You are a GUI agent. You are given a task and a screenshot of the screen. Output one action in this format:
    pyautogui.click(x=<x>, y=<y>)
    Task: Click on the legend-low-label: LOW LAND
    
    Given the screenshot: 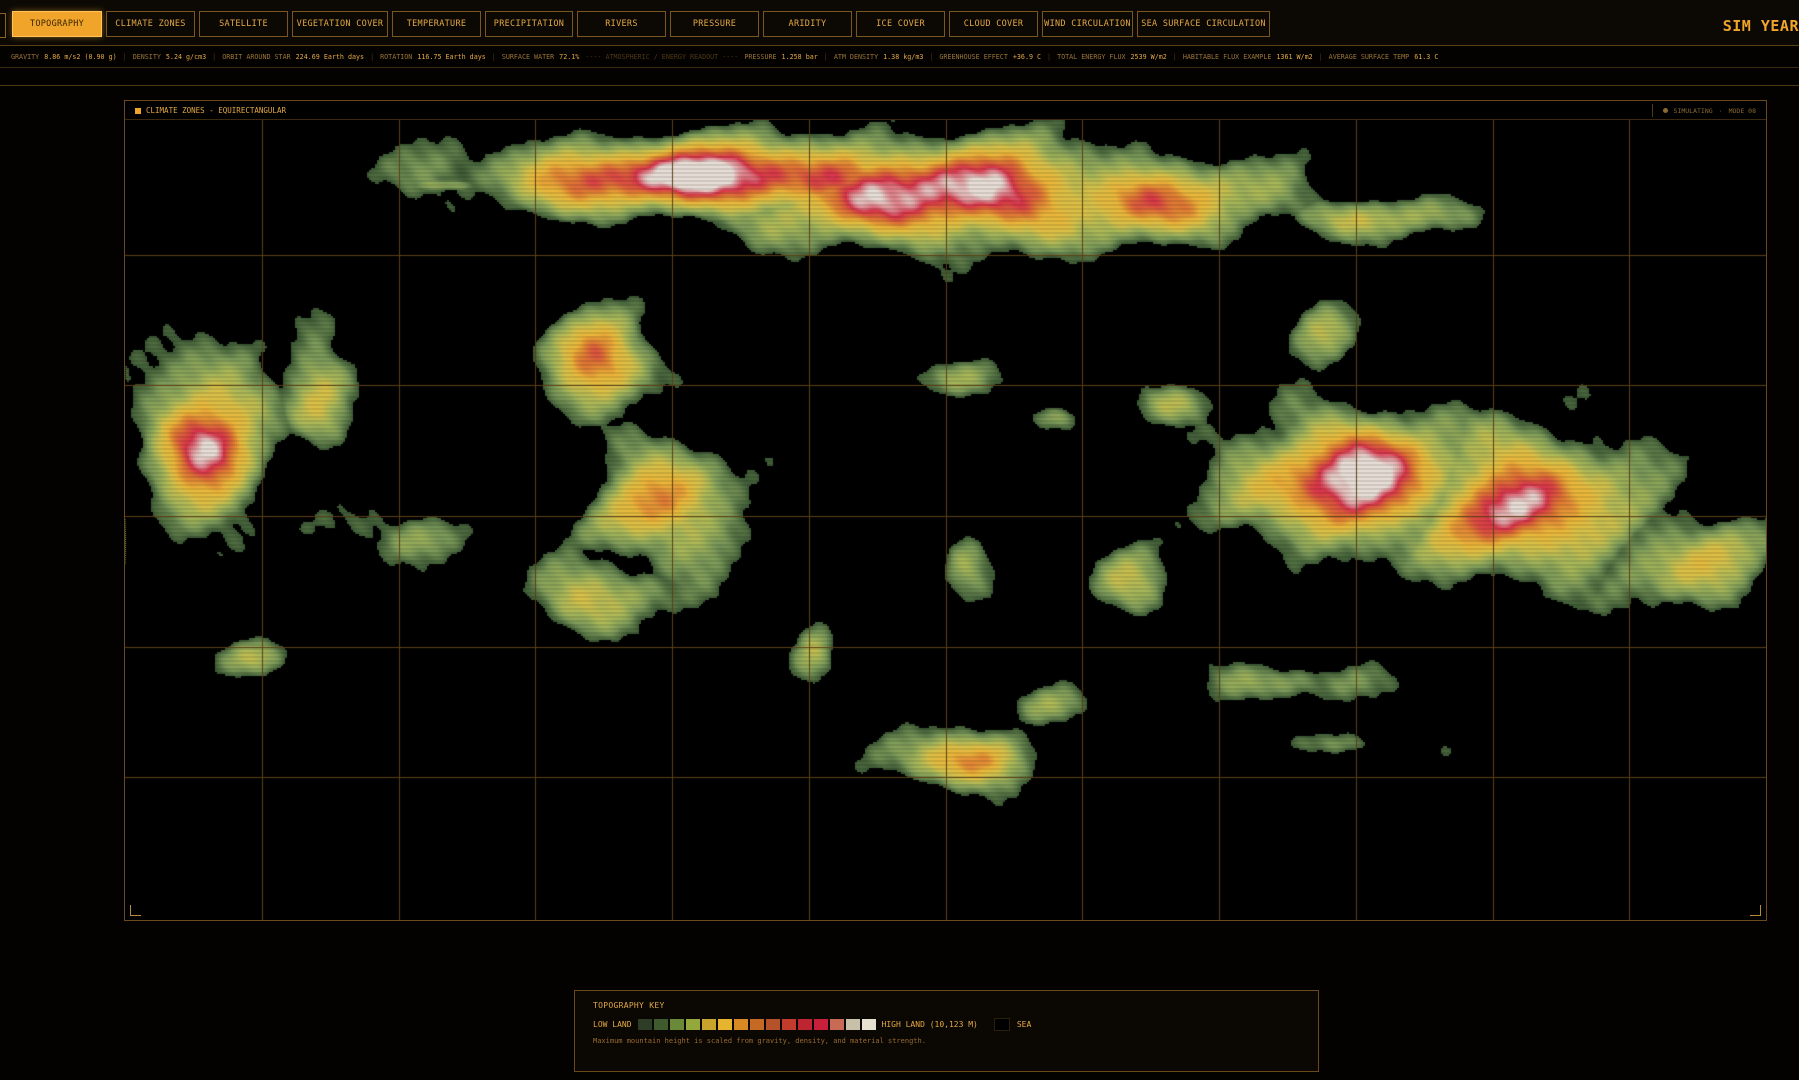 What is the action you would take?
    pyautogui.click(x=612, y=1024)
    